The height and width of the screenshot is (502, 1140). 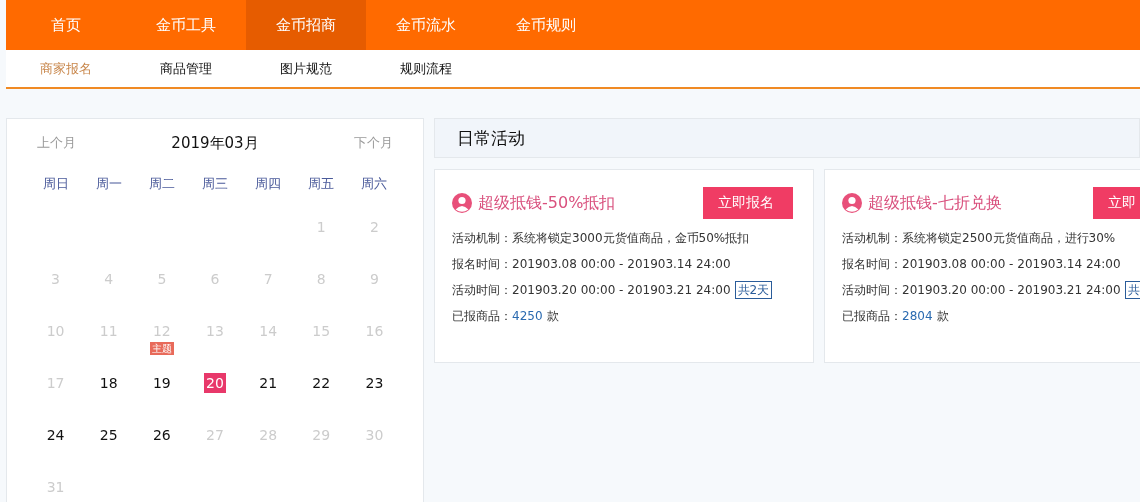 What do you see at coordinates (321, 184) in the screenshot?
I see `weekday-label: 周五` at bounding box center [321, 184].